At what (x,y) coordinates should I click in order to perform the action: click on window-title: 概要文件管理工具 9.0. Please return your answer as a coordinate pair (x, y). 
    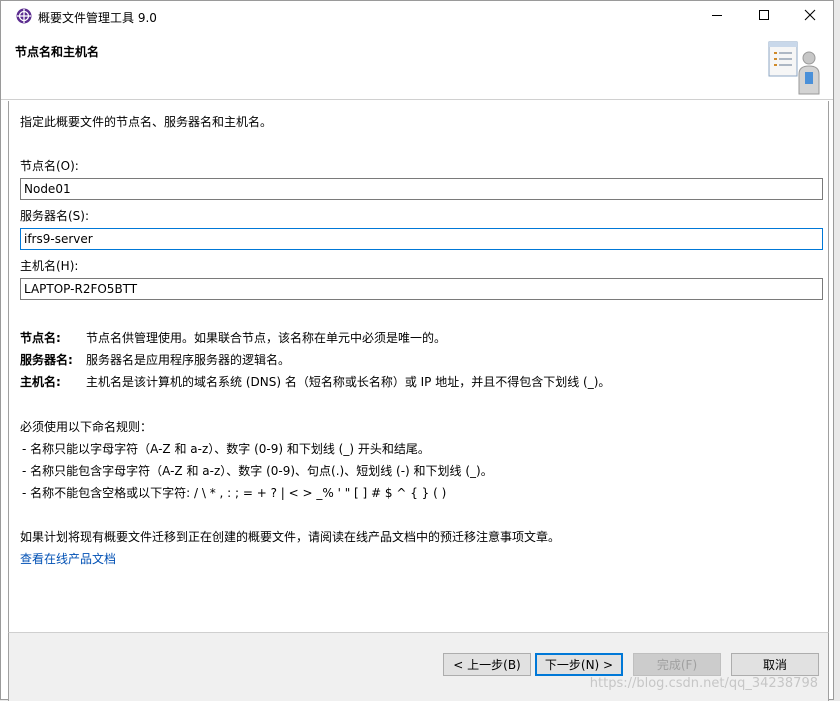
    Looking at the image, I should click on (97, 18).